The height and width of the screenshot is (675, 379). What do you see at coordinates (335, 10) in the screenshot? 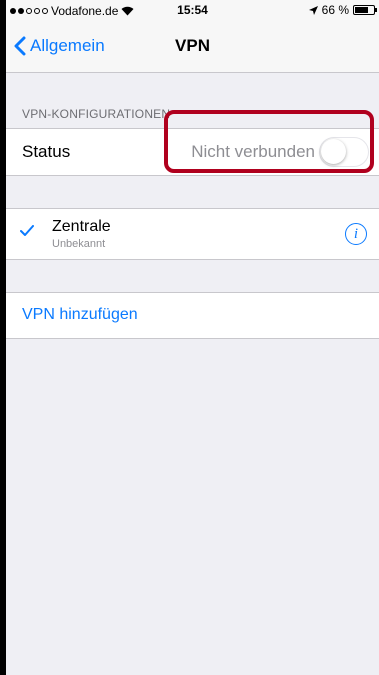
I see `battery-percentage: 66 %` at bounding box center [335, 10].